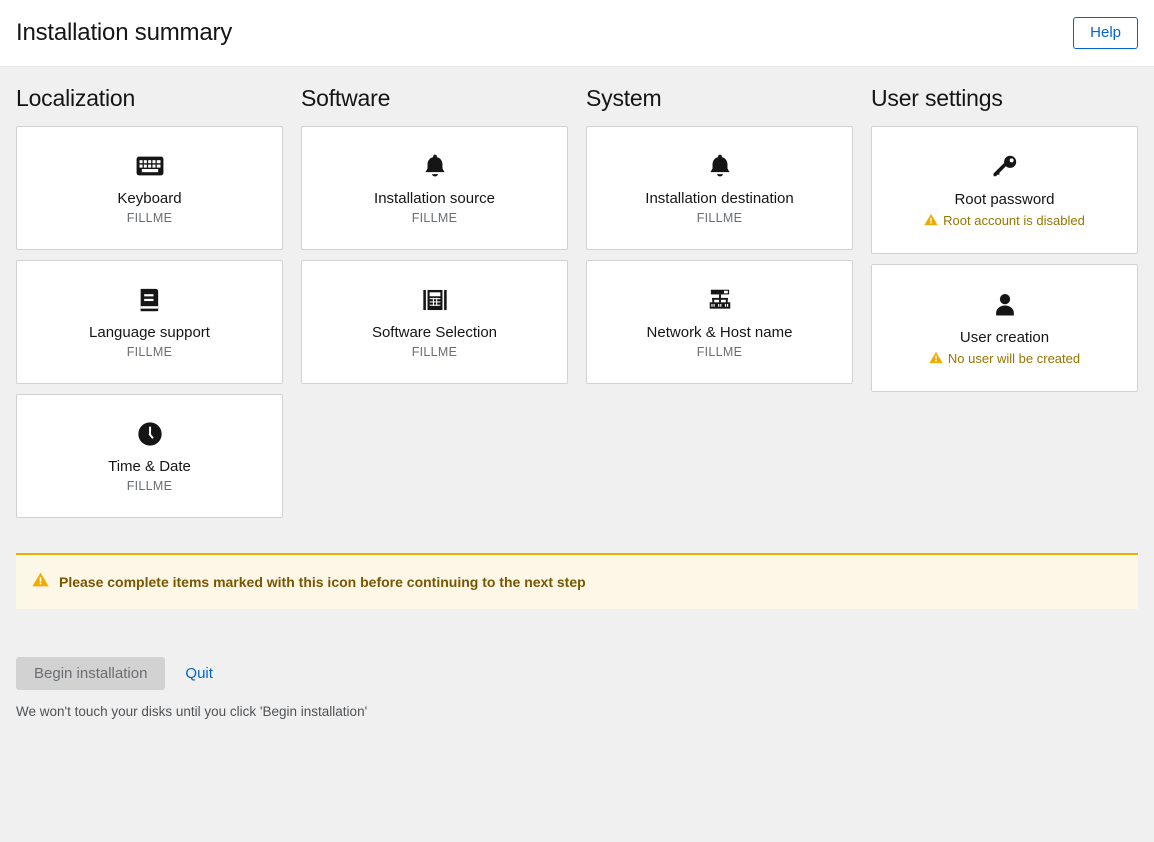 The height and width of the screenshot is (842, 1154). Describe the element at coordinates (149, 188) in the screenshot. I see `hub-card-keyboard: Keyboard FILLME` at that location.